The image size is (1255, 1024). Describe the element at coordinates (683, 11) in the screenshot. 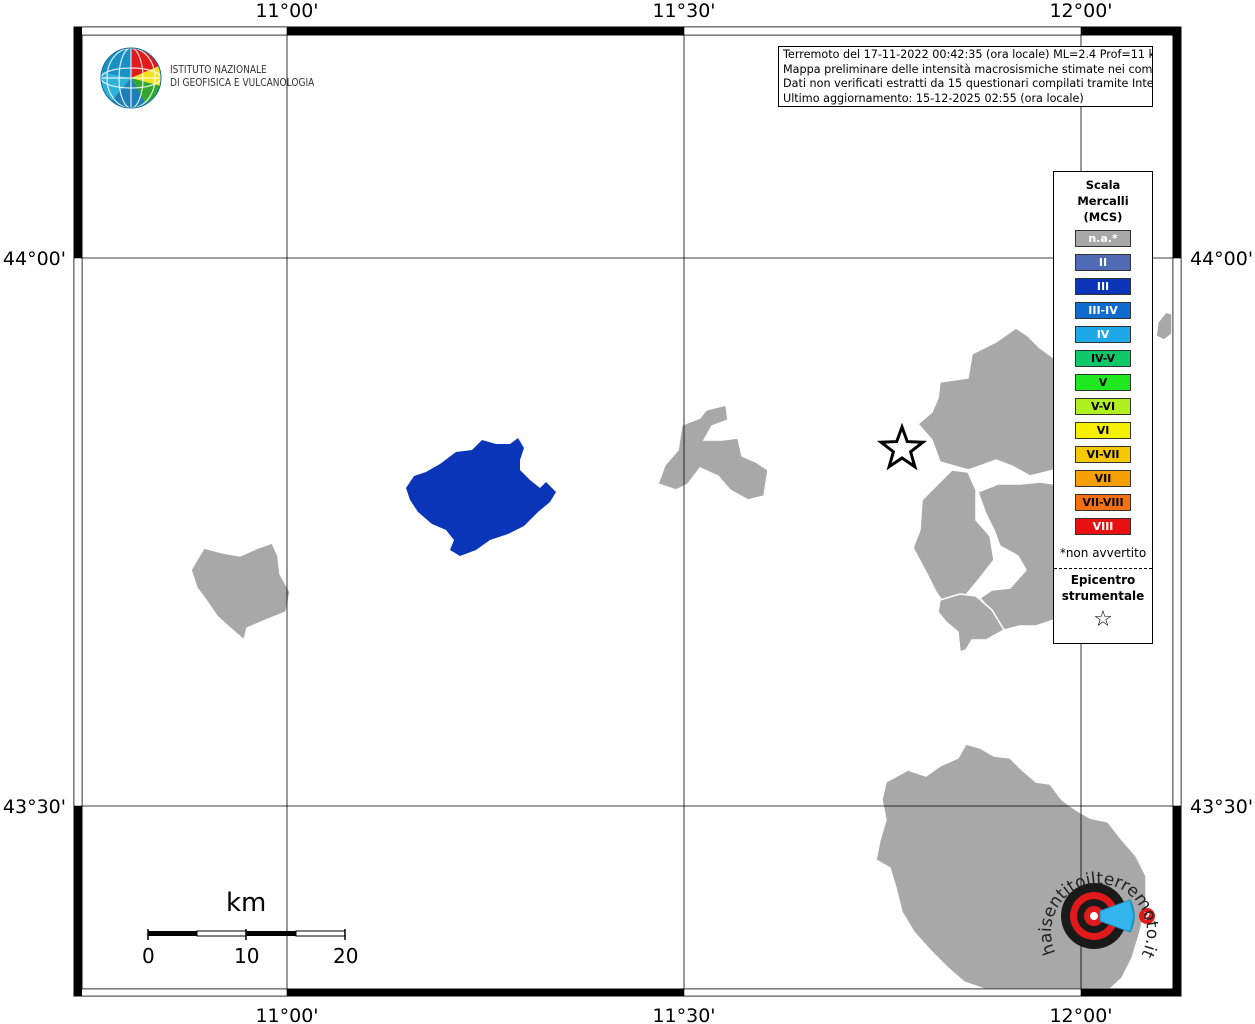

I see `x-label-top: 11°30'` at that location.